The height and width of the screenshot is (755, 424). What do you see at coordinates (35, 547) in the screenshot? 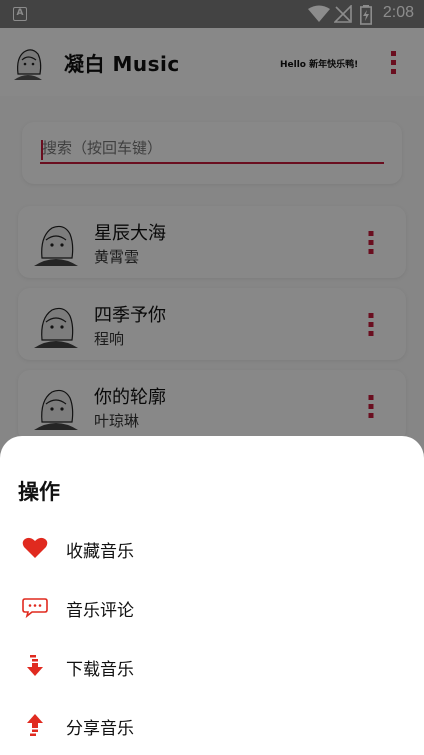
I see `heart-icon` at bounding box center [35, 547].